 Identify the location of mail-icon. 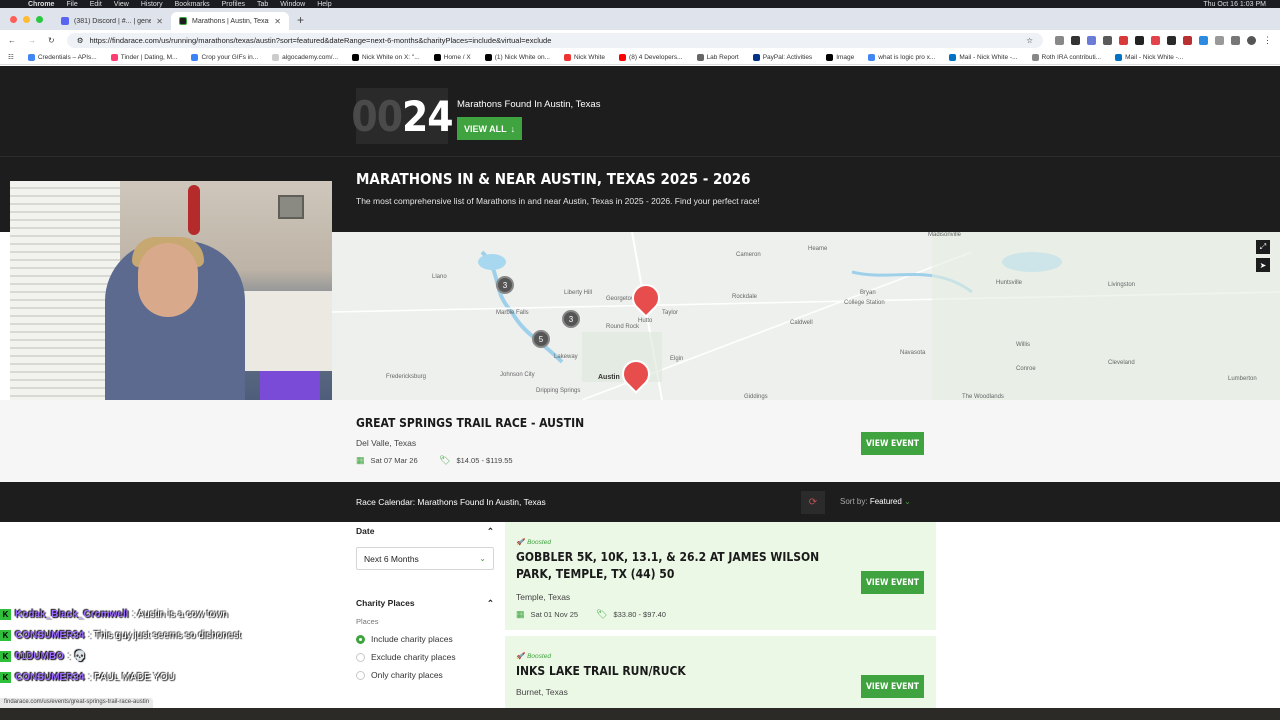
(1119, 57).